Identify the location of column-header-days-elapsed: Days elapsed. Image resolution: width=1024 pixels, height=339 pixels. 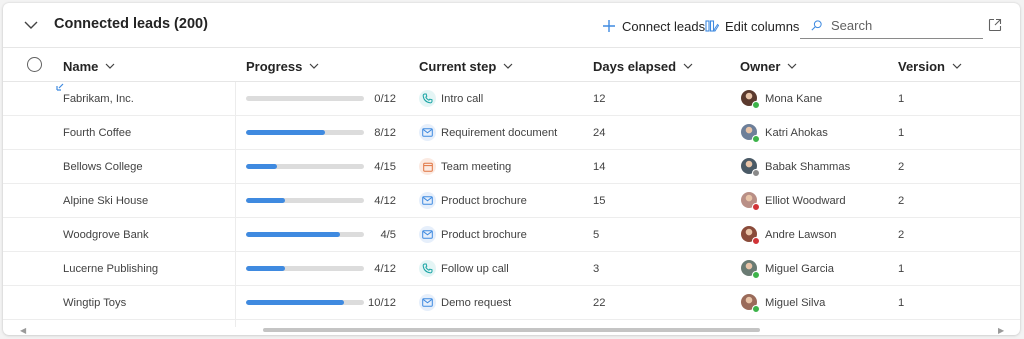
(643, 66).